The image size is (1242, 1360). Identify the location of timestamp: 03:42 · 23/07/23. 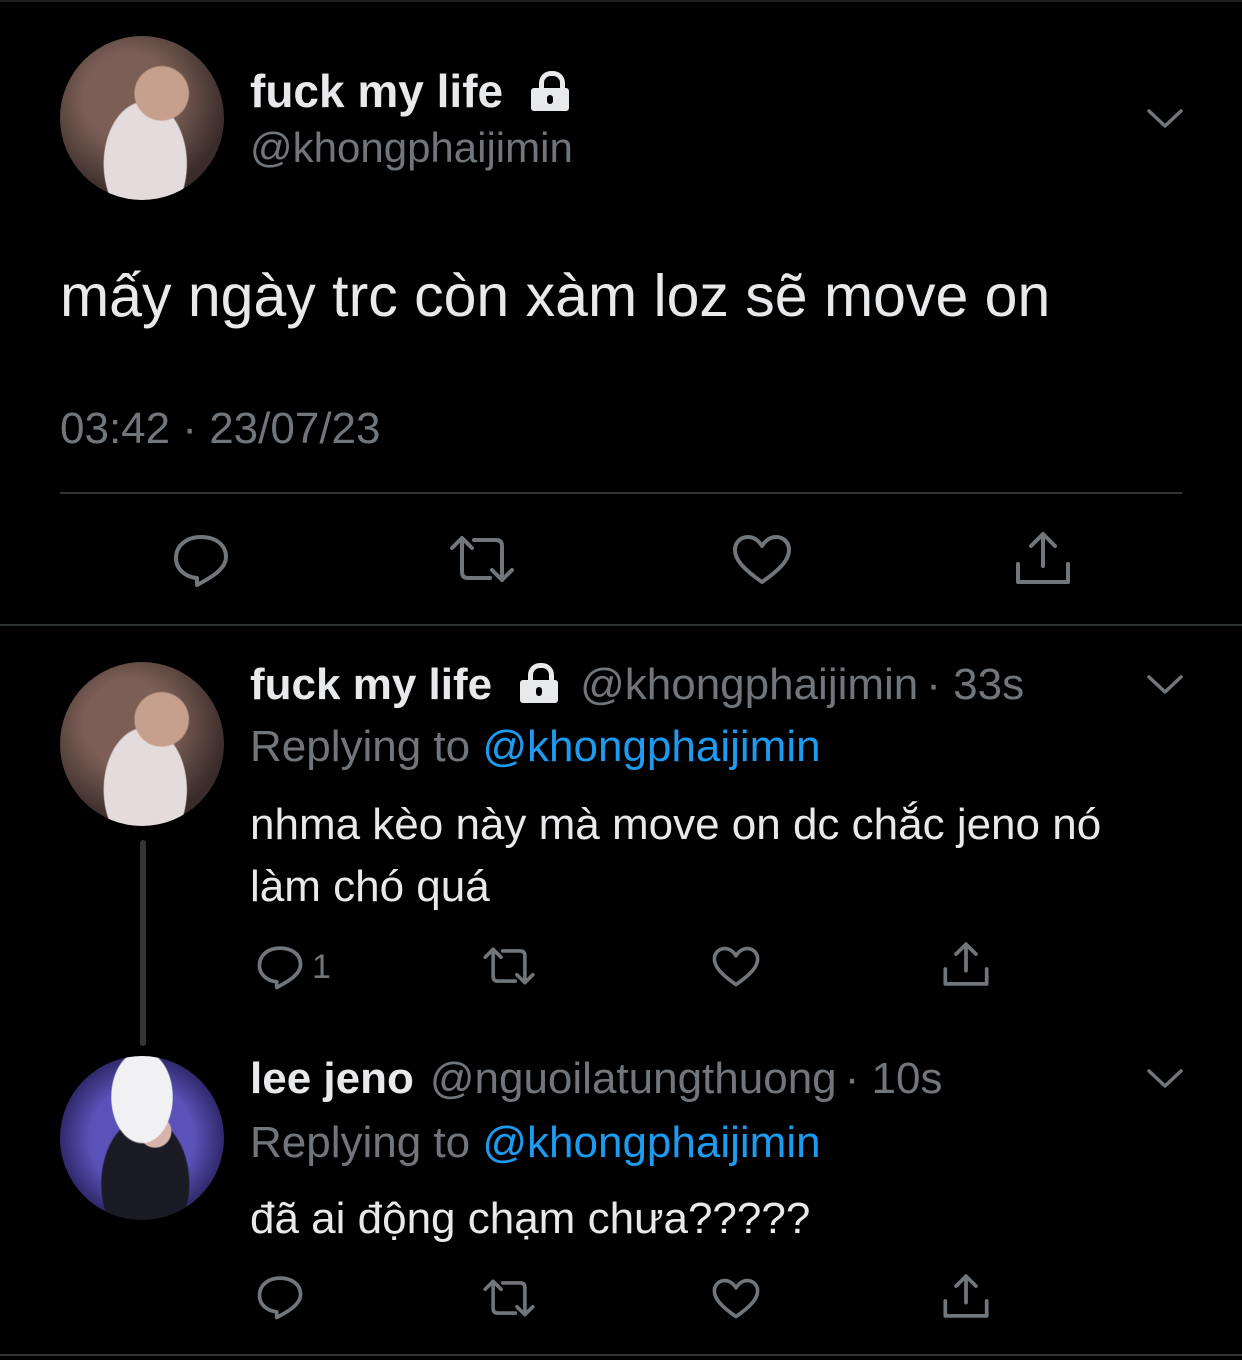
(220, 429).